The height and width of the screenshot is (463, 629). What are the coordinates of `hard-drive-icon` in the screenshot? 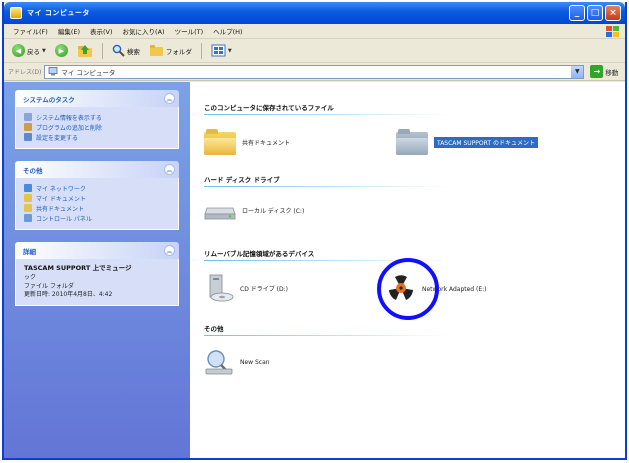 It's located at (220, 213).